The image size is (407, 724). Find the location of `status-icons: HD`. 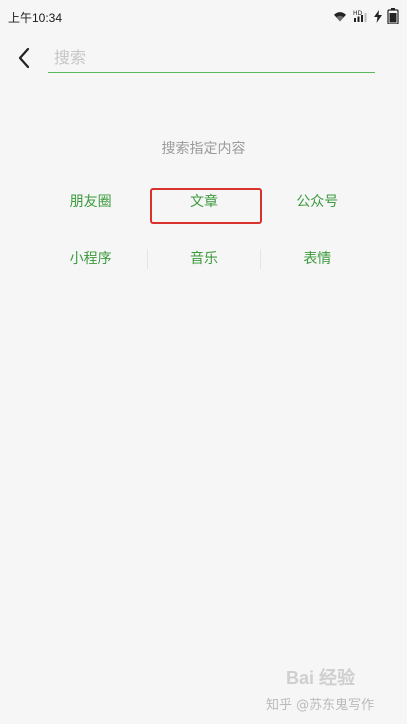

status-icons: HD is located at coordinates (365, 16).